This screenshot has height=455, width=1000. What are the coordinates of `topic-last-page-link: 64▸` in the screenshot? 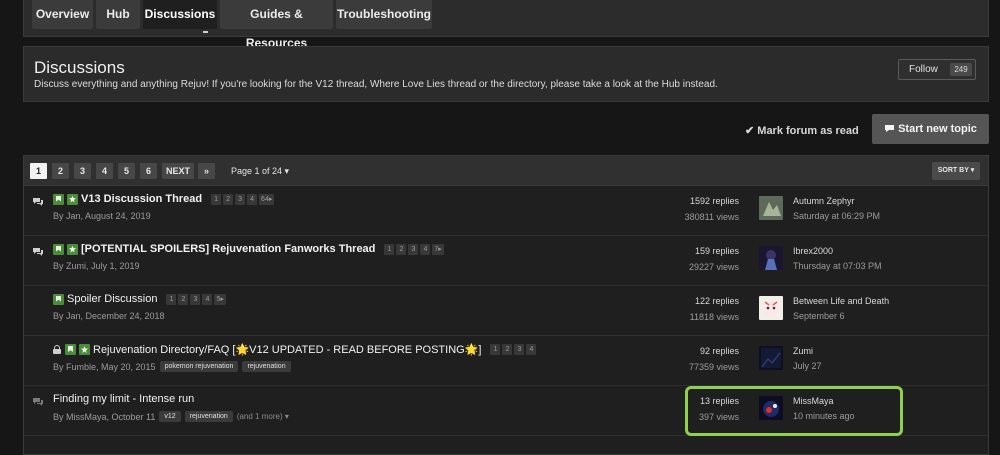 It's located at (267, 199).